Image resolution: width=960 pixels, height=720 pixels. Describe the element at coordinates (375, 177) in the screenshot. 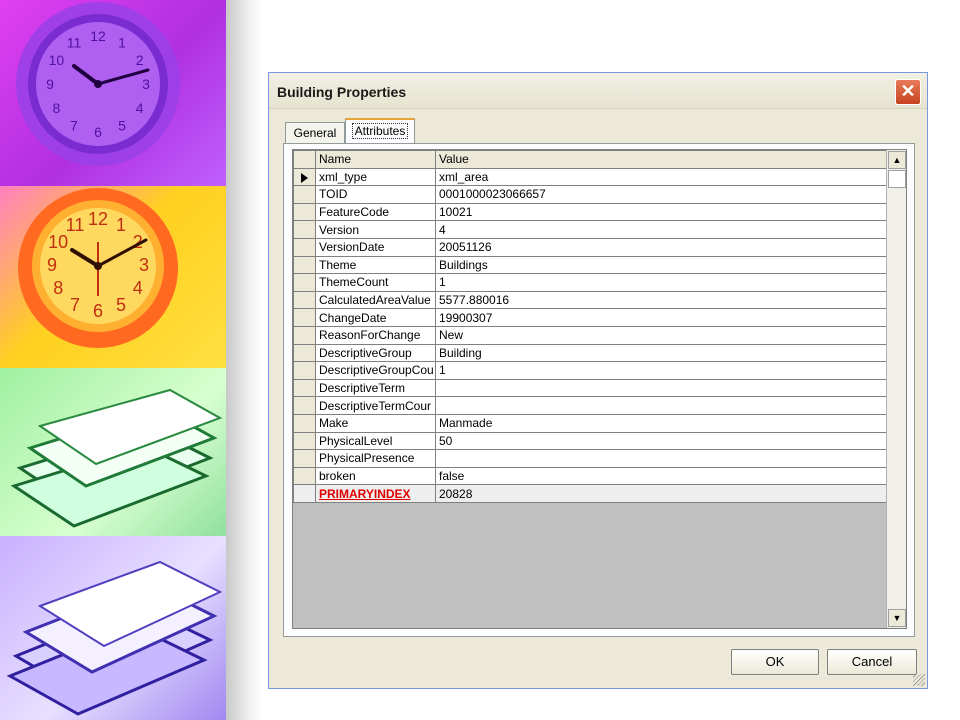

I see `attribute-name-cell: xml_type` at that location.